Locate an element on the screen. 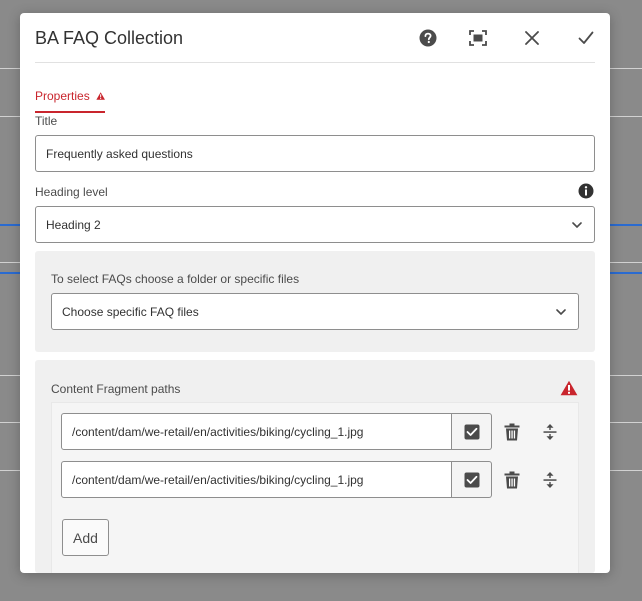 This screenshot has width=642, height=601. tab-properties: Properties is located at coordinates (70, 101).